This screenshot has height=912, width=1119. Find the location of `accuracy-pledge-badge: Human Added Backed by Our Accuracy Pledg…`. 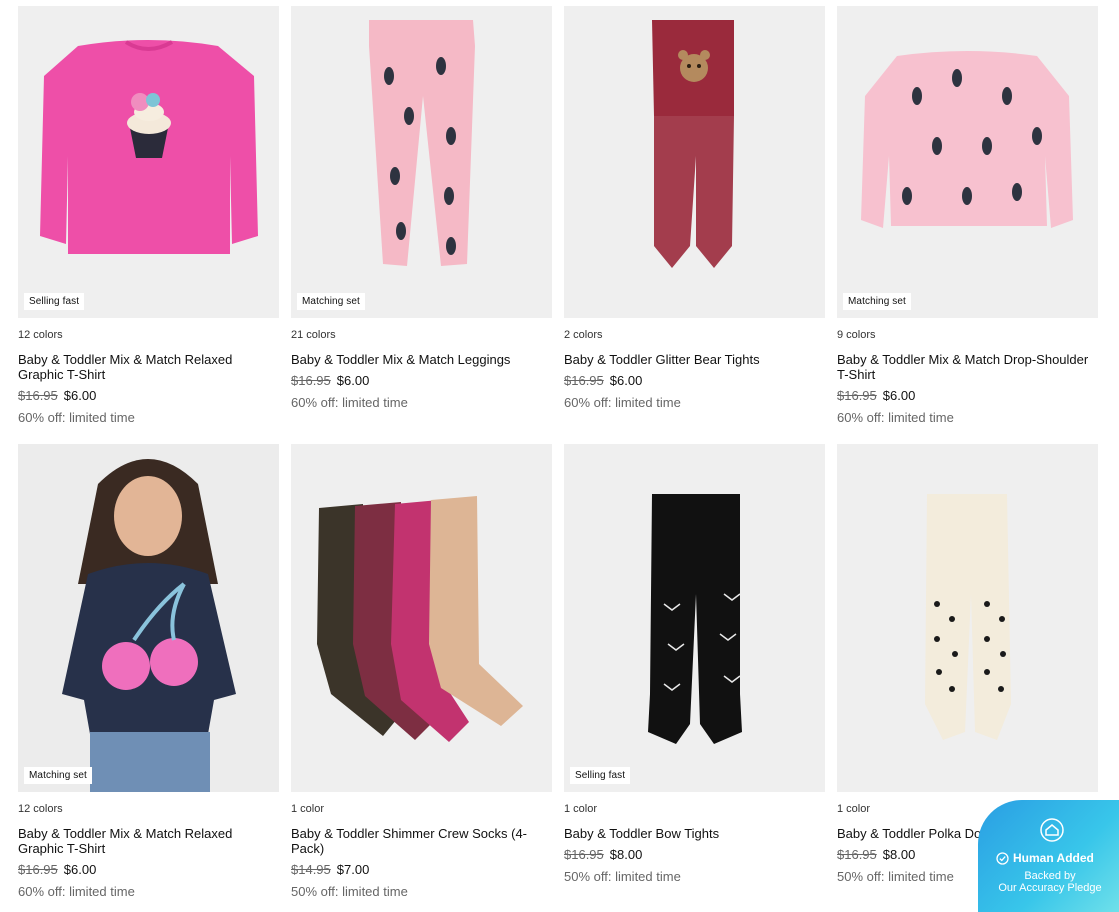

accuracy-pledge-badge: Human Added Backed by Our Accuracy Pledg… is located at coordinates (1048, 856).